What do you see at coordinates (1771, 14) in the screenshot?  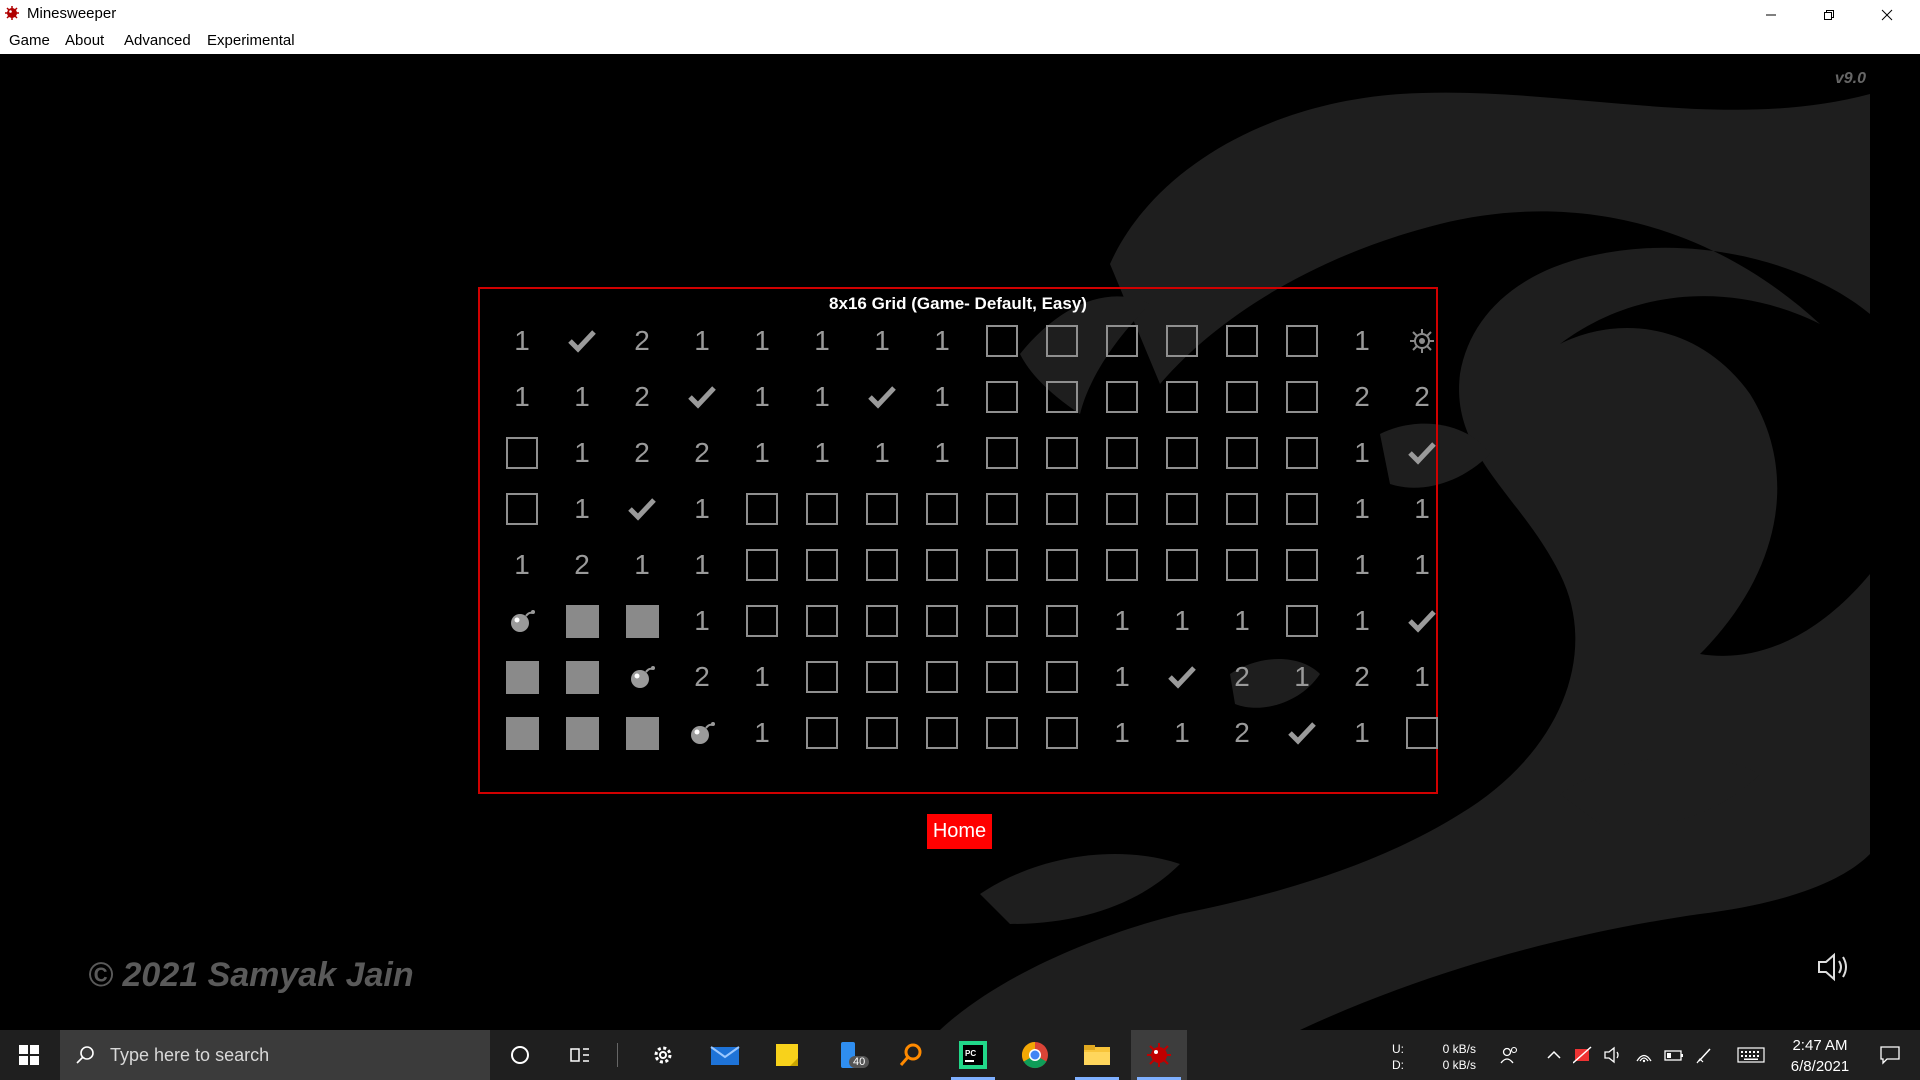 I see `minimize-button` at bounding box center [1771, 14].